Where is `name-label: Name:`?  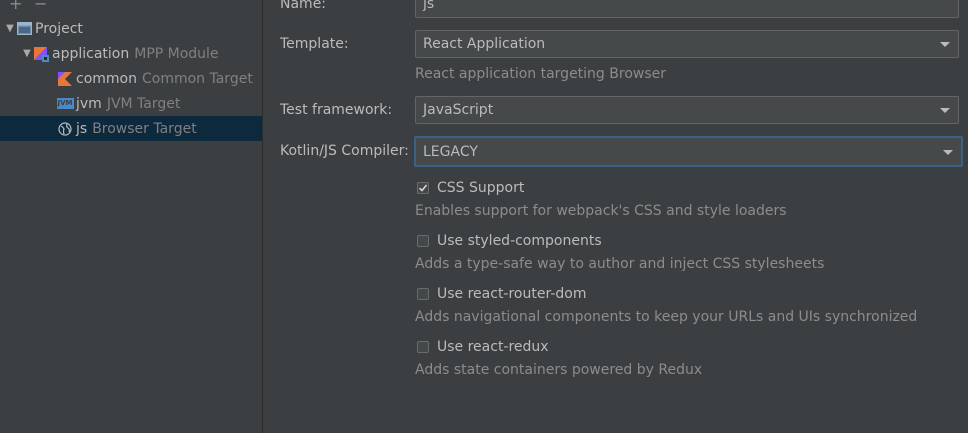
name-label: Name: is located at coordinates (303, 6).